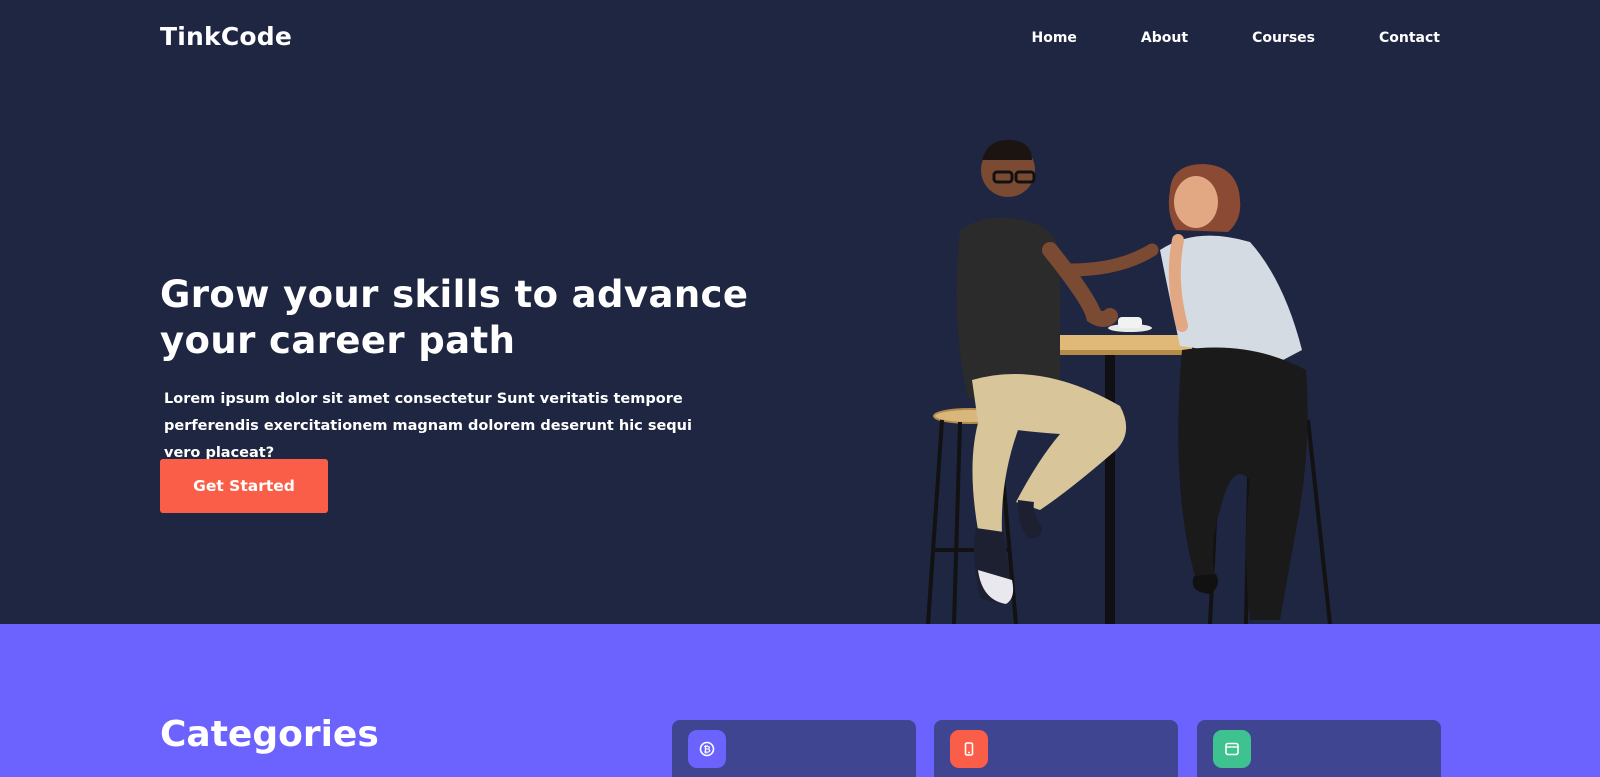 The width and height of the screenshot is (1600, 777). What do you see at coordinates (794, 748) in the screenshot?
I see `category-card: ₿` at bounding box center [794, 748].